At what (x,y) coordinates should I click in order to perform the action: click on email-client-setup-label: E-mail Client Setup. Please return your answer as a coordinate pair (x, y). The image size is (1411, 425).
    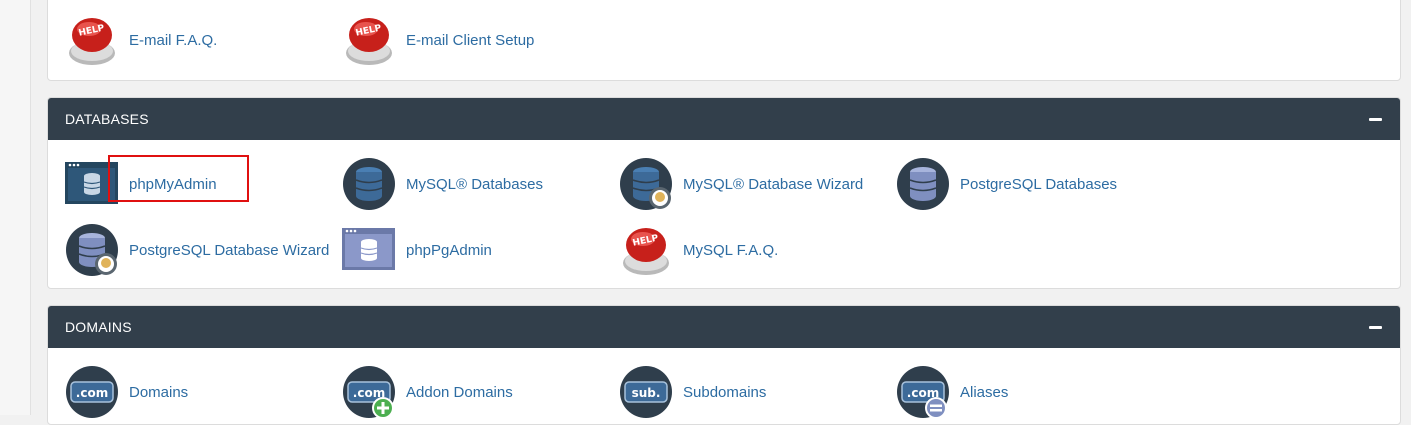
    Looking at the image, I should click on (470, 40).